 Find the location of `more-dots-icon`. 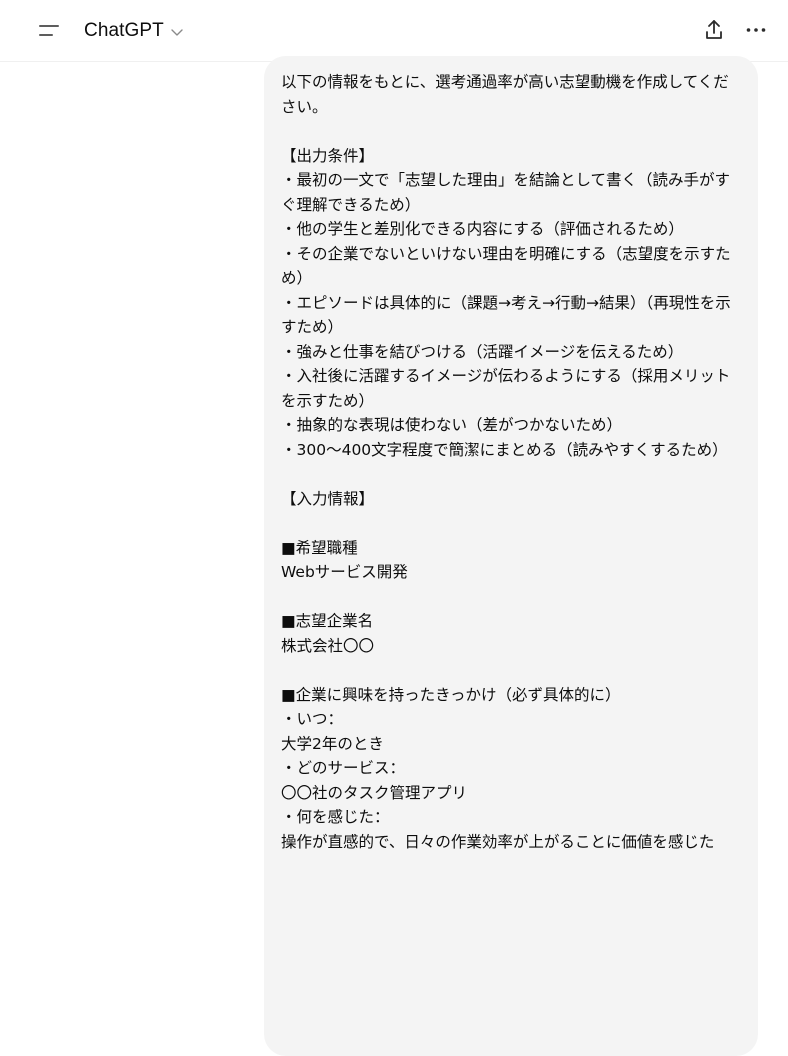

more-dots-icon is located at coordinates (756, 30).